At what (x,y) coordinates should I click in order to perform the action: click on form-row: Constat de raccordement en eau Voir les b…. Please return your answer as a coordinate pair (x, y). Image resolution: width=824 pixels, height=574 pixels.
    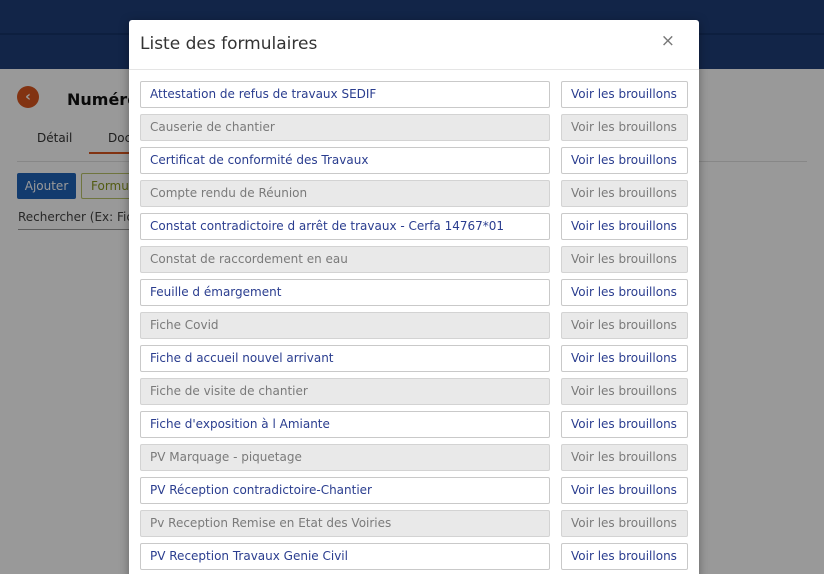
    Looking at the image, I should click on (414, 262).